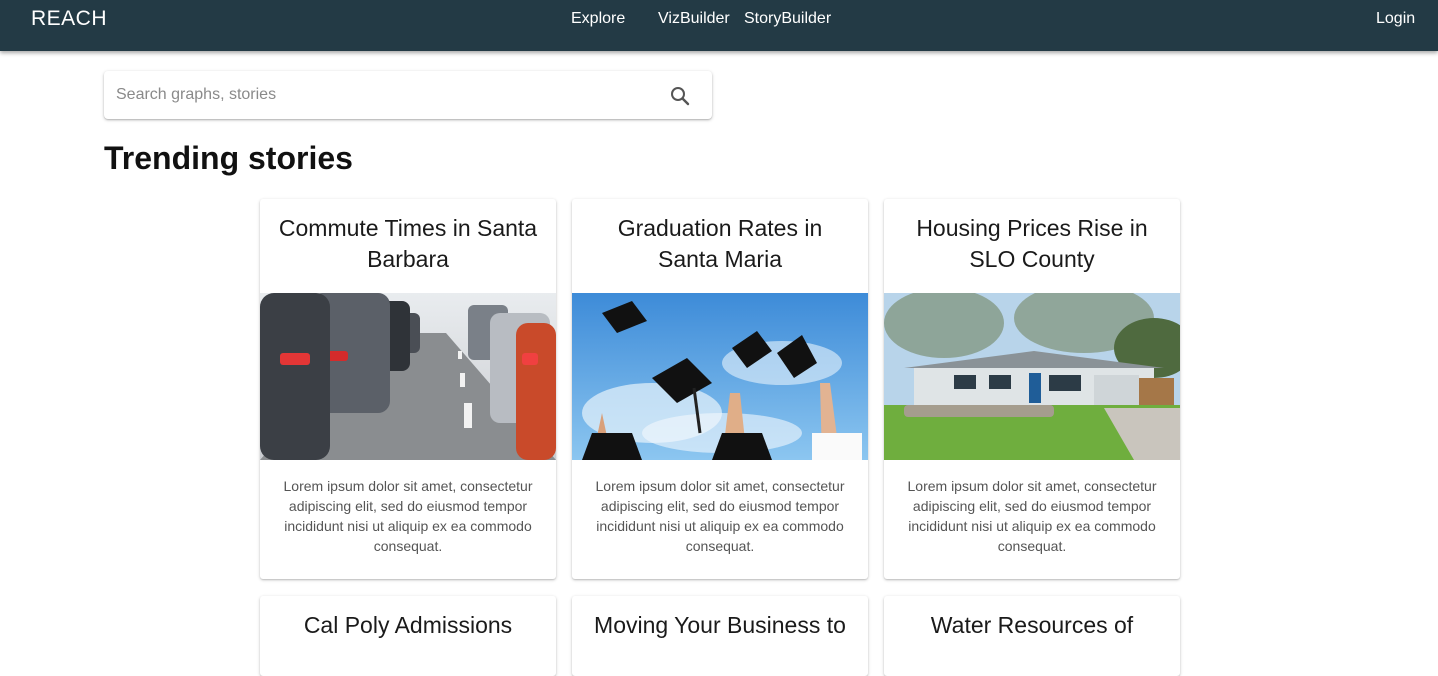 The image size is (1438, 676). I want to click on login-link: Login, so click(1395, 19).